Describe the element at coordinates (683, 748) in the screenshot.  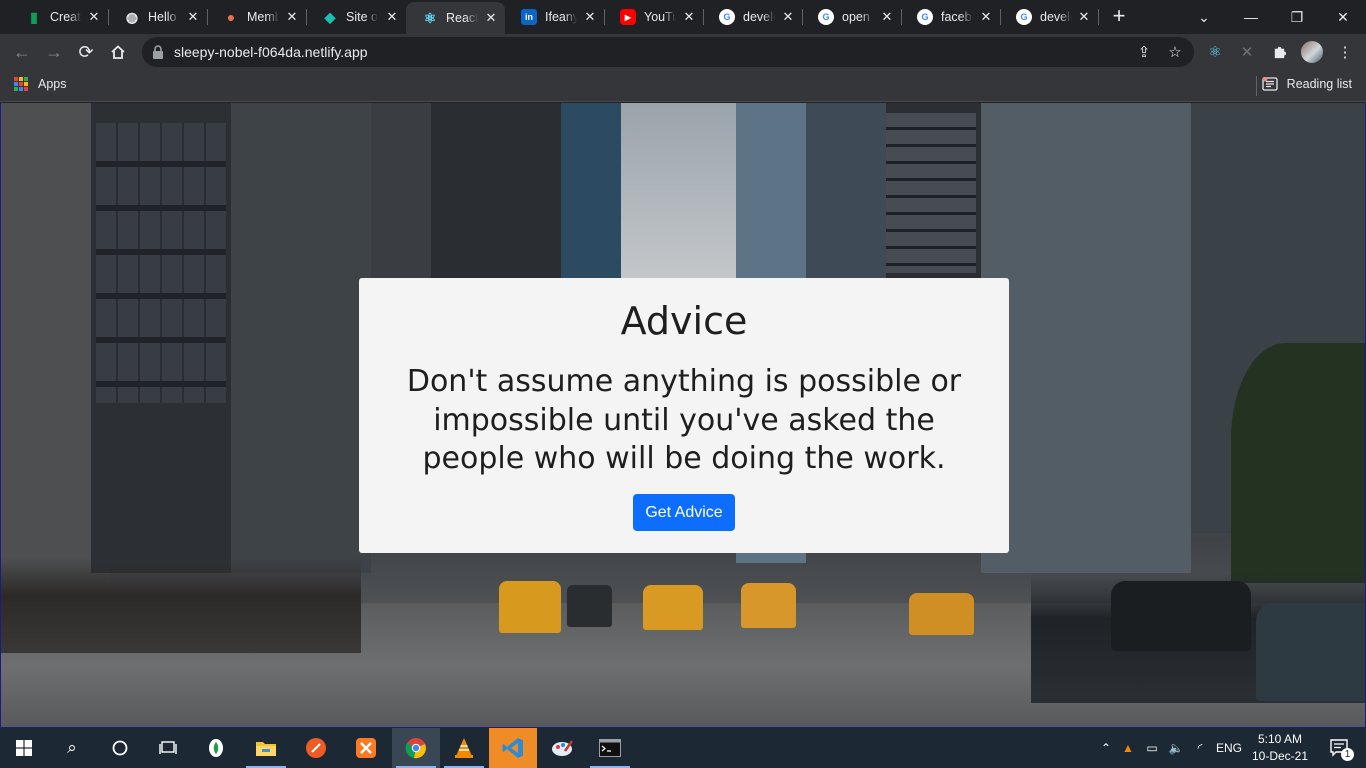
I see `windows-taskbar: ⌕ ⌃ ▲ ▭ 🔈 ◜ ENG 5:10 AM 10-Dec-21 1` at that location.